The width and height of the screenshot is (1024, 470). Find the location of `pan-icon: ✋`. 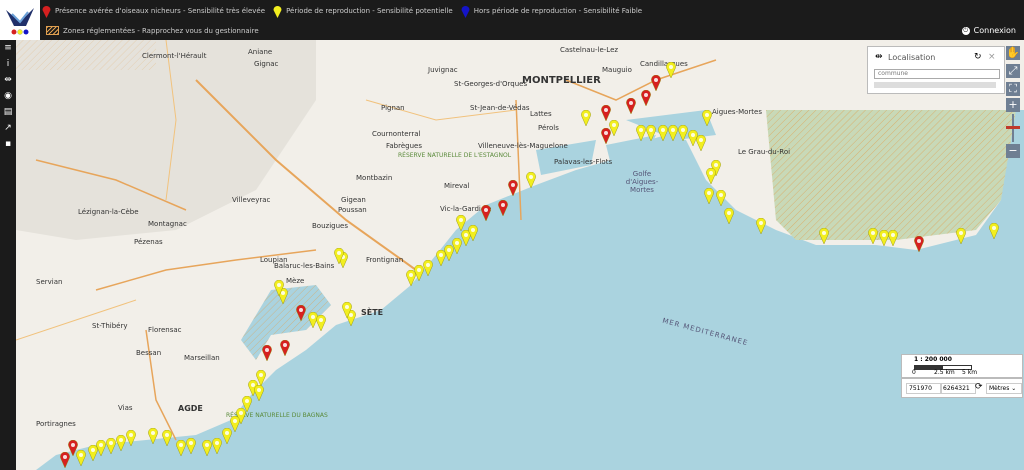

pan-icon: ✋ is located at coordinates (1013, 53).